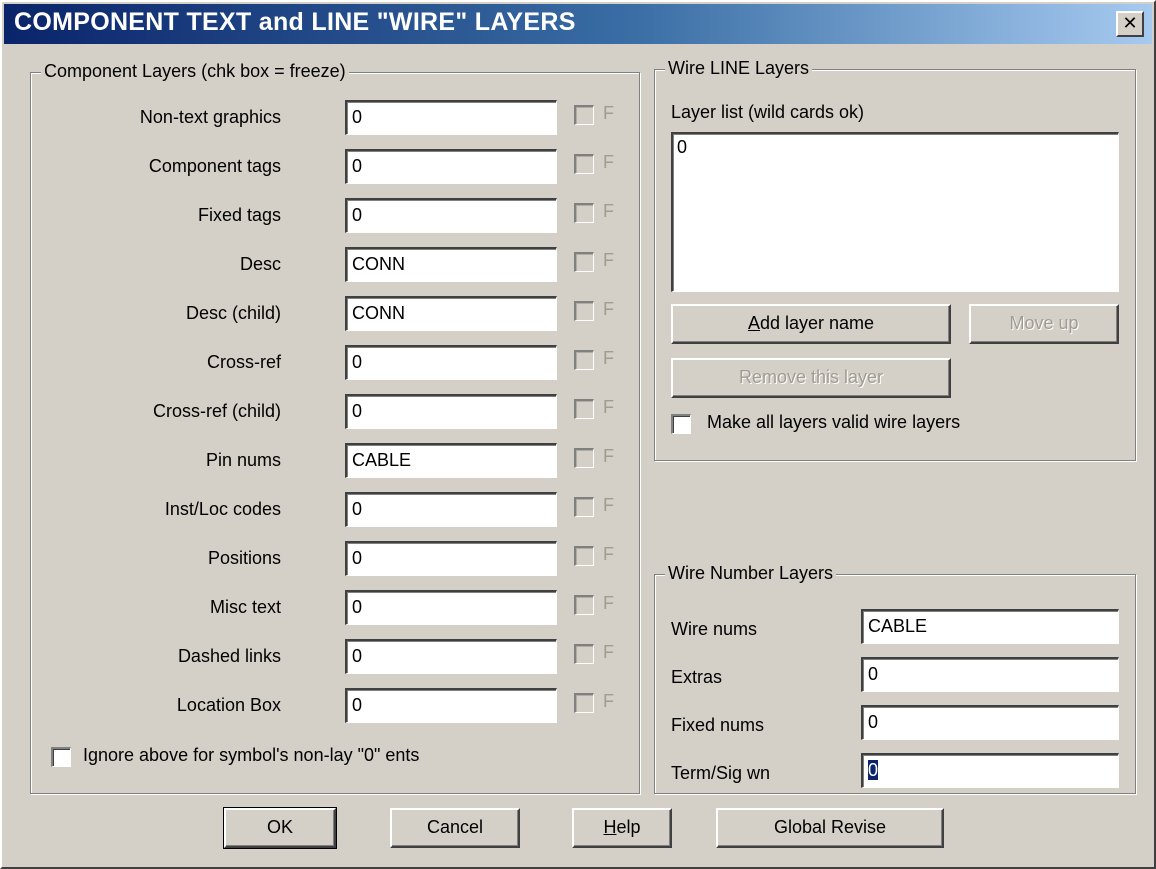  What do you see at coordinates (834, 422) in the screenshot?
I see `make-valid-wire-layers-label: Make all layers valid wire layers` at bounding box center [834, 422].